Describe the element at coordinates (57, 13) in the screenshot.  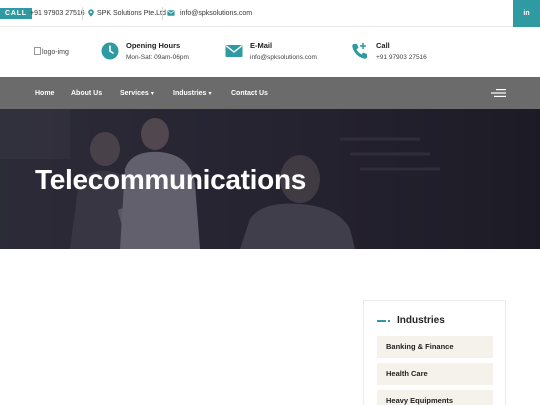
I see `topbar-phone: +91 97903 27516` at that location.